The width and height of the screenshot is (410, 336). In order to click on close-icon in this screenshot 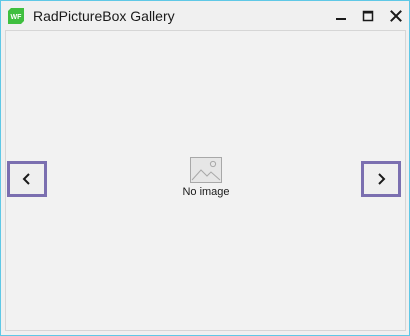, I will do `click(396, 16)`.